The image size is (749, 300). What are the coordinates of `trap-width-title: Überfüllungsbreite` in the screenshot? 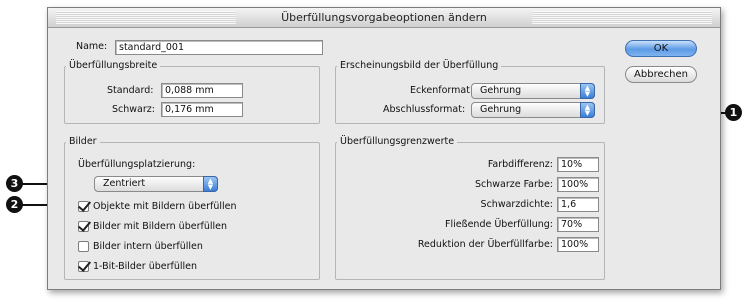 It's located at (113, 65).